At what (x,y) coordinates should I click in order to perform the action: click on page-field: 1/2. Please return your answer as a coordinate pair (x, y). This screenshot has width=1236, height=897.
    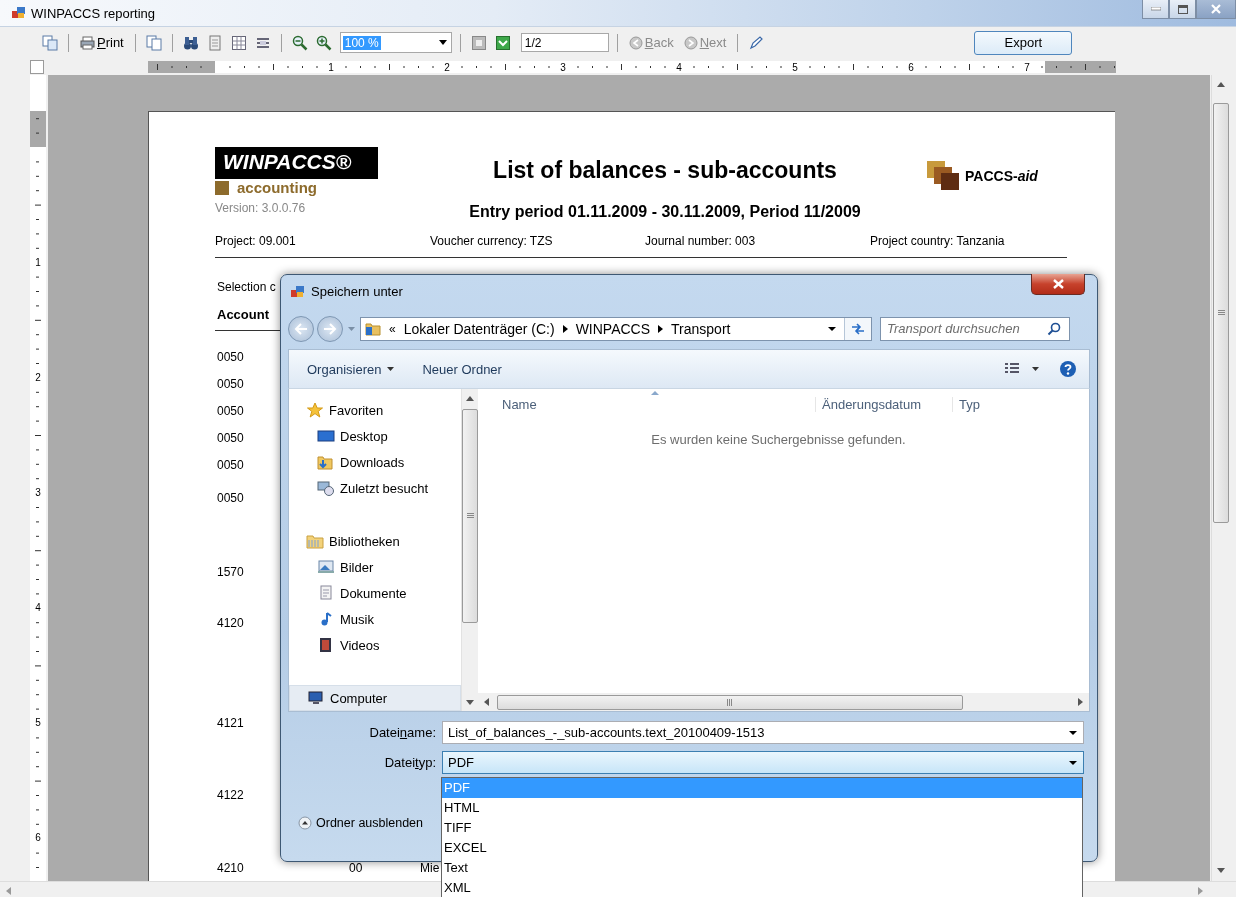
    Looking at the image, I should click on (564, 42).